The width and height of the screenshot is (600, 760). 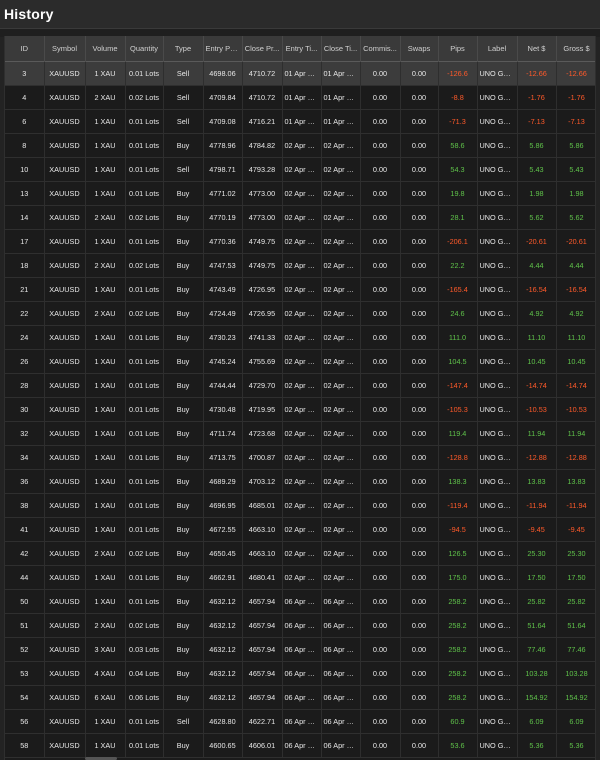 What do you see at coordinates (25, 385) in the screenshot?
I see `cell-id: 28` at bounding box center [25, 385].